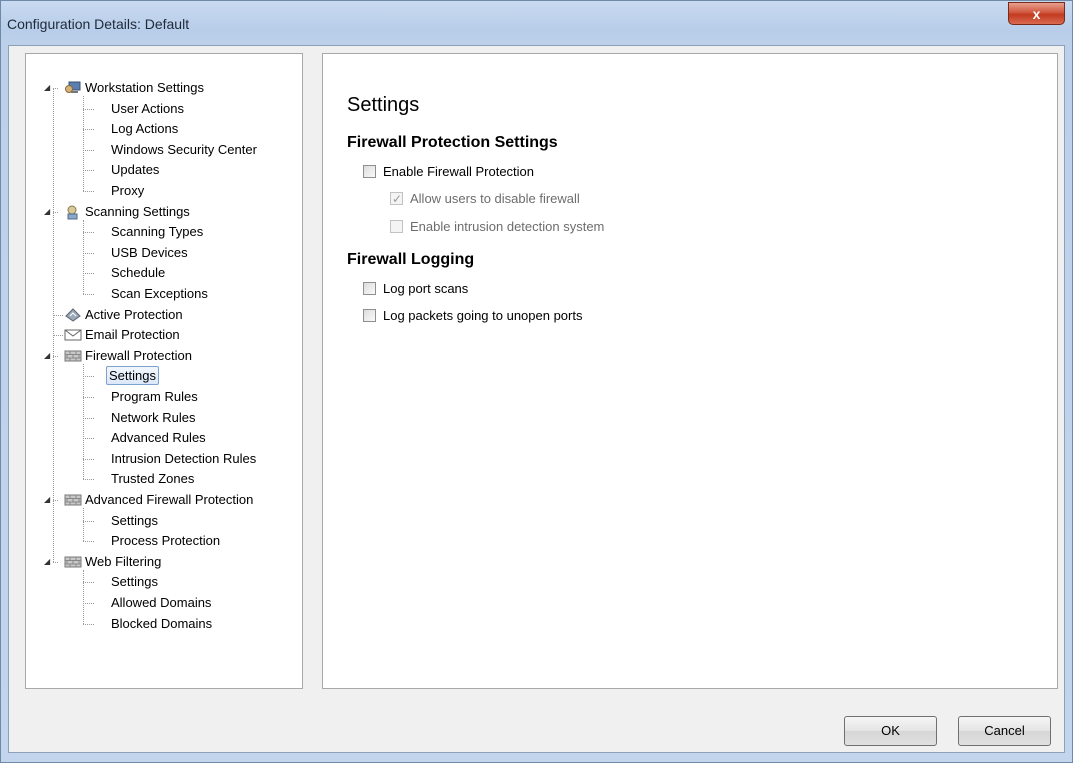 This screenshot has height=763, width=1073. Describe the element at coordinates (158, 438) in the screenshot. I see `tree-node-firewall-protection-advanced-rules: Advanced Rules` at that location.